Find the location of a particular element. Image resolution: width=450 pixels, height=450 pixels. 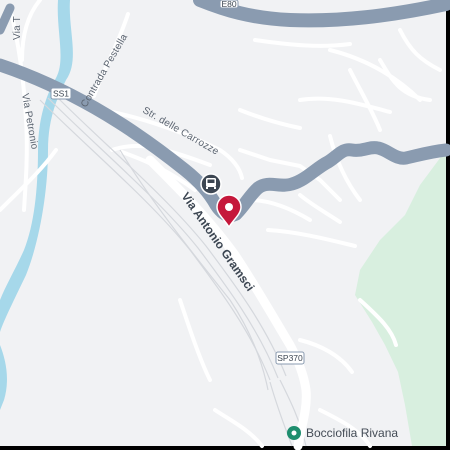

svg-text: SS1 is located at coordinates (61, 94).